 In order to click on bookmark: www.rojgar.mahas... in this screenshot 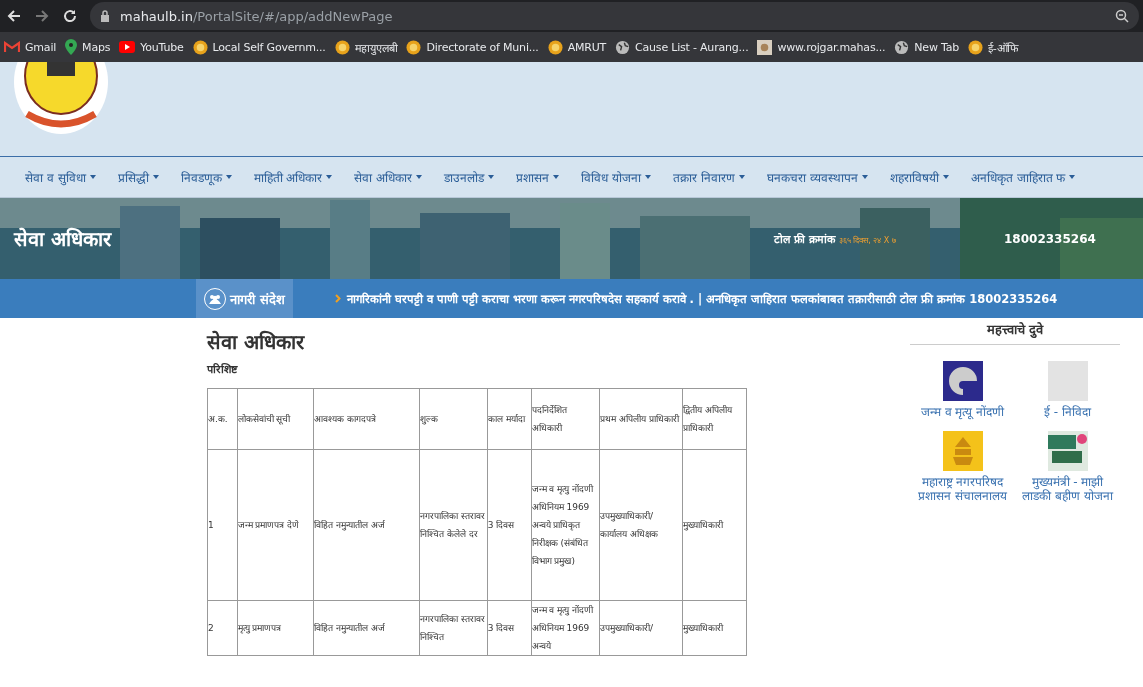, I will do `click(821, 47)`.